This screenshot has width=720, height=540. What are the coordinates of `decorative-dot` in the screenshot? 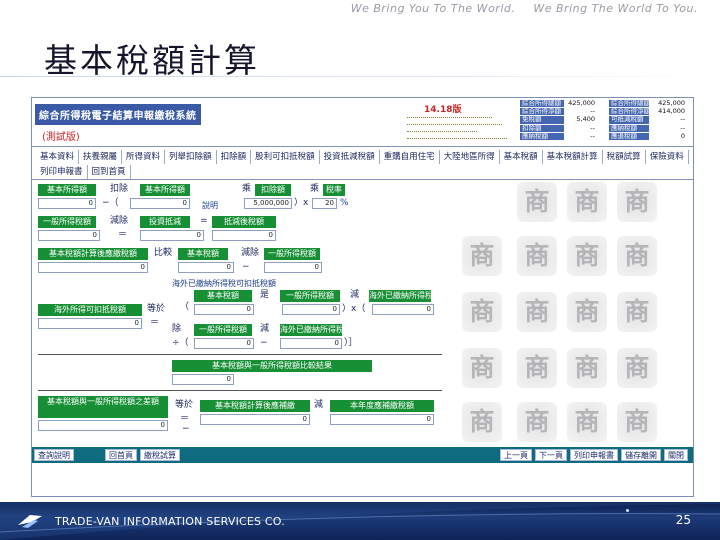 It's located at (627, 510).